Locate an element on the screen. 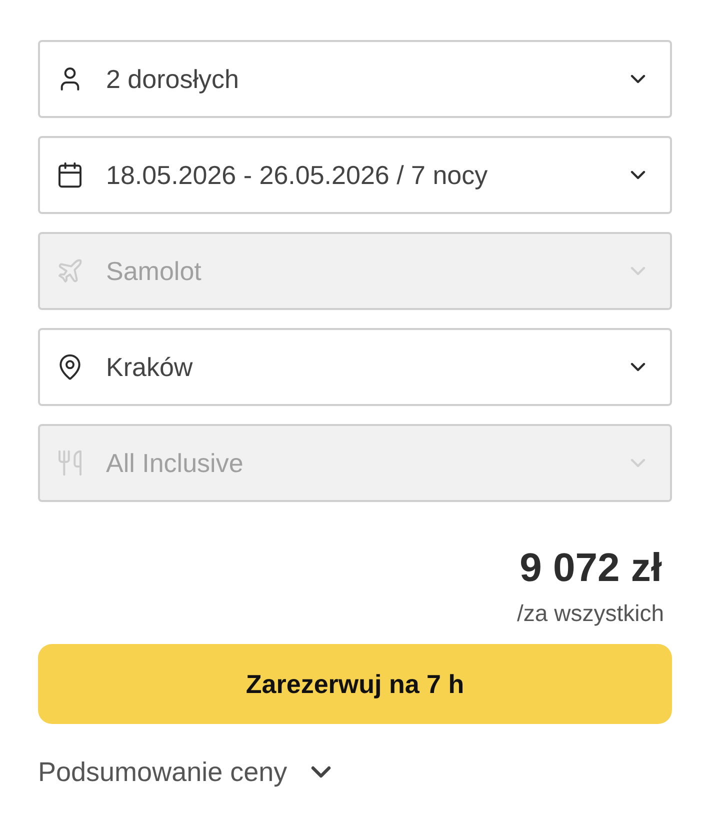 The height and width of the screenshot is (838, 710). travelers-select: 2 dorosłych is located at coordinates (355, 79).